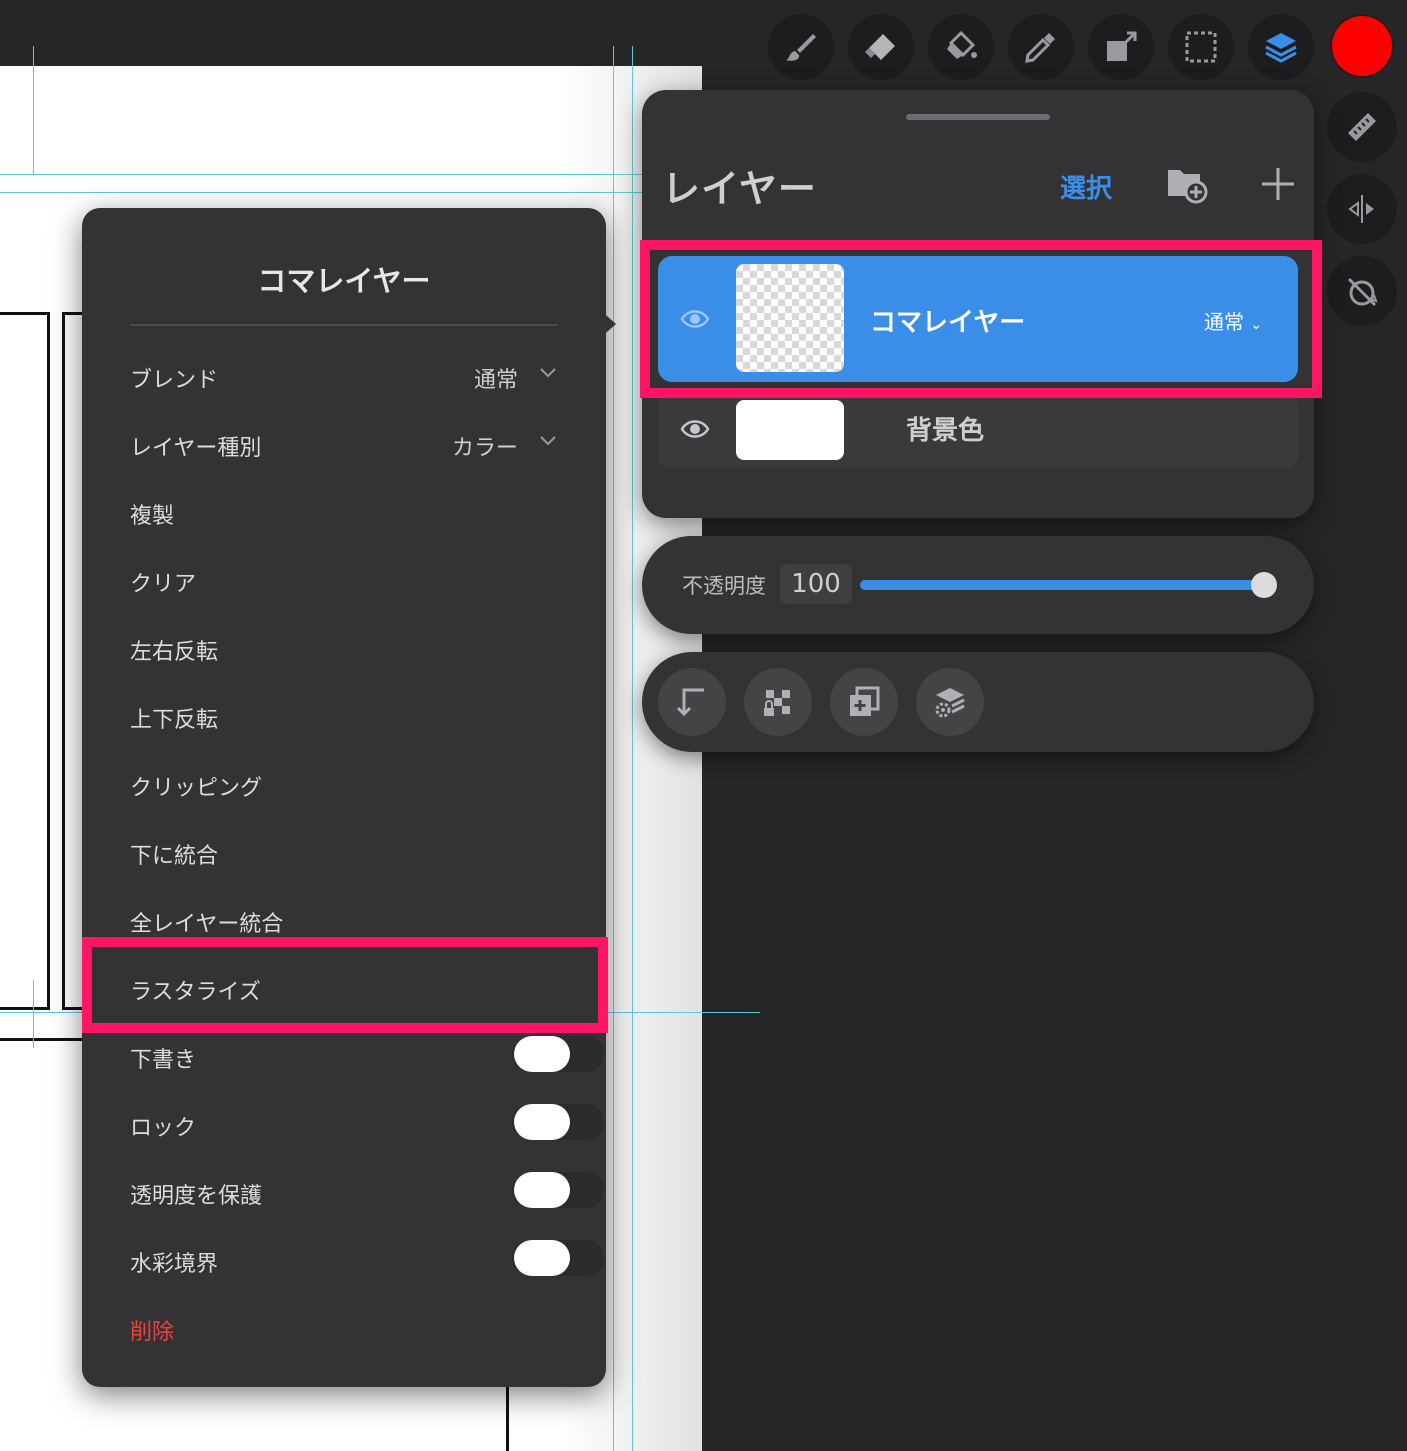  I want to click on transform-icon, so click(1122, 46).